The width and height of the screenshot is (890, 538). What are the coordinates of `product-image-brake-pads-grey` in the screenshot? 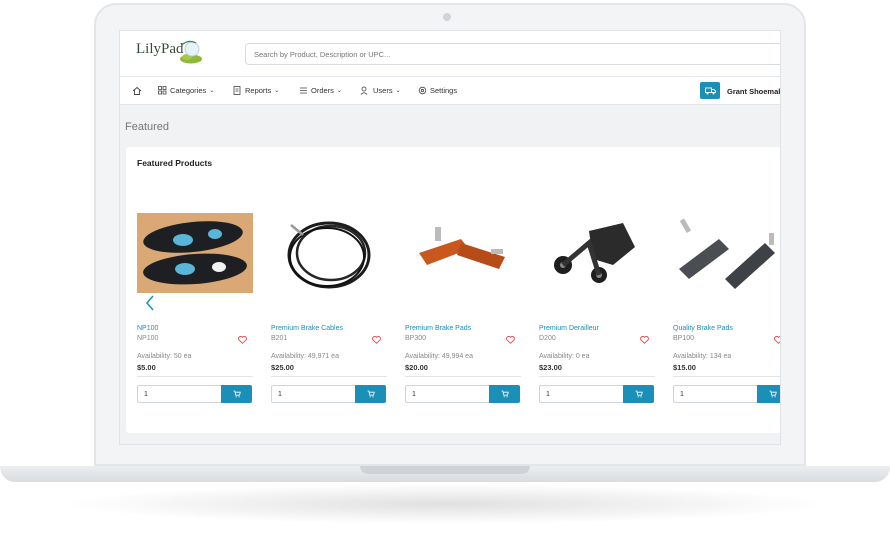 It's located at (726, 253).